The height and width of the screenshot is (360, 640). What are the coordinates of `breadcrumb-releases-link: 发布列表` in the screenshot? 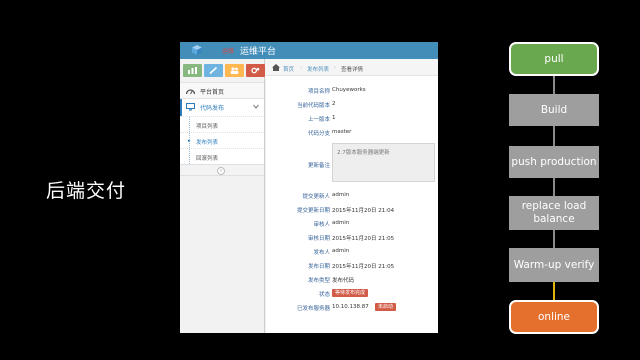 It's located at (318, 69).